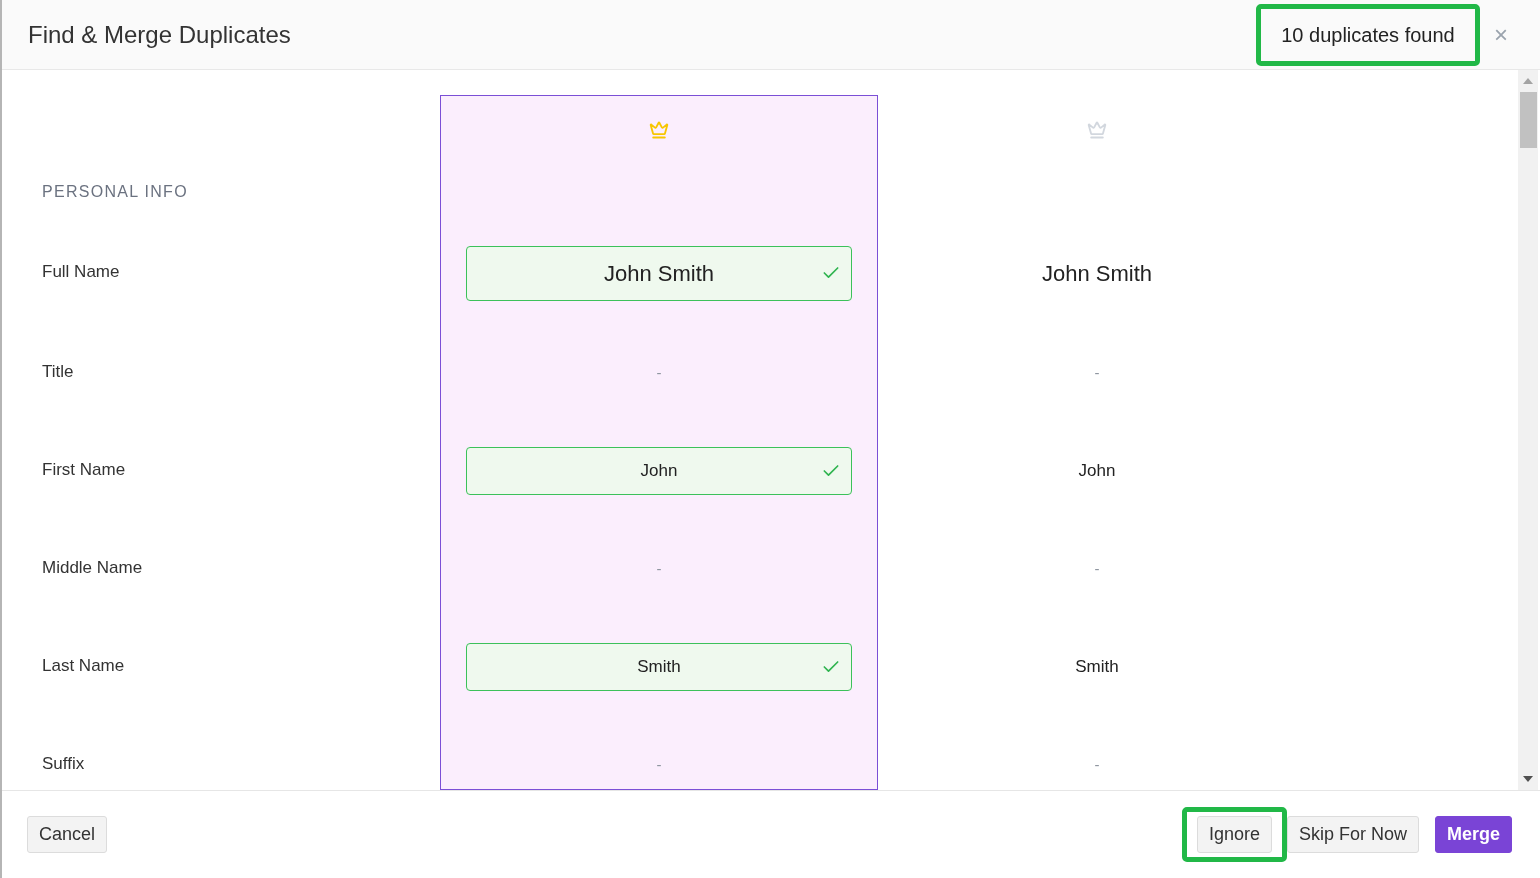 The image size is (1540, 878). I want to click on field-value: John Smith, so click(1097, 273).